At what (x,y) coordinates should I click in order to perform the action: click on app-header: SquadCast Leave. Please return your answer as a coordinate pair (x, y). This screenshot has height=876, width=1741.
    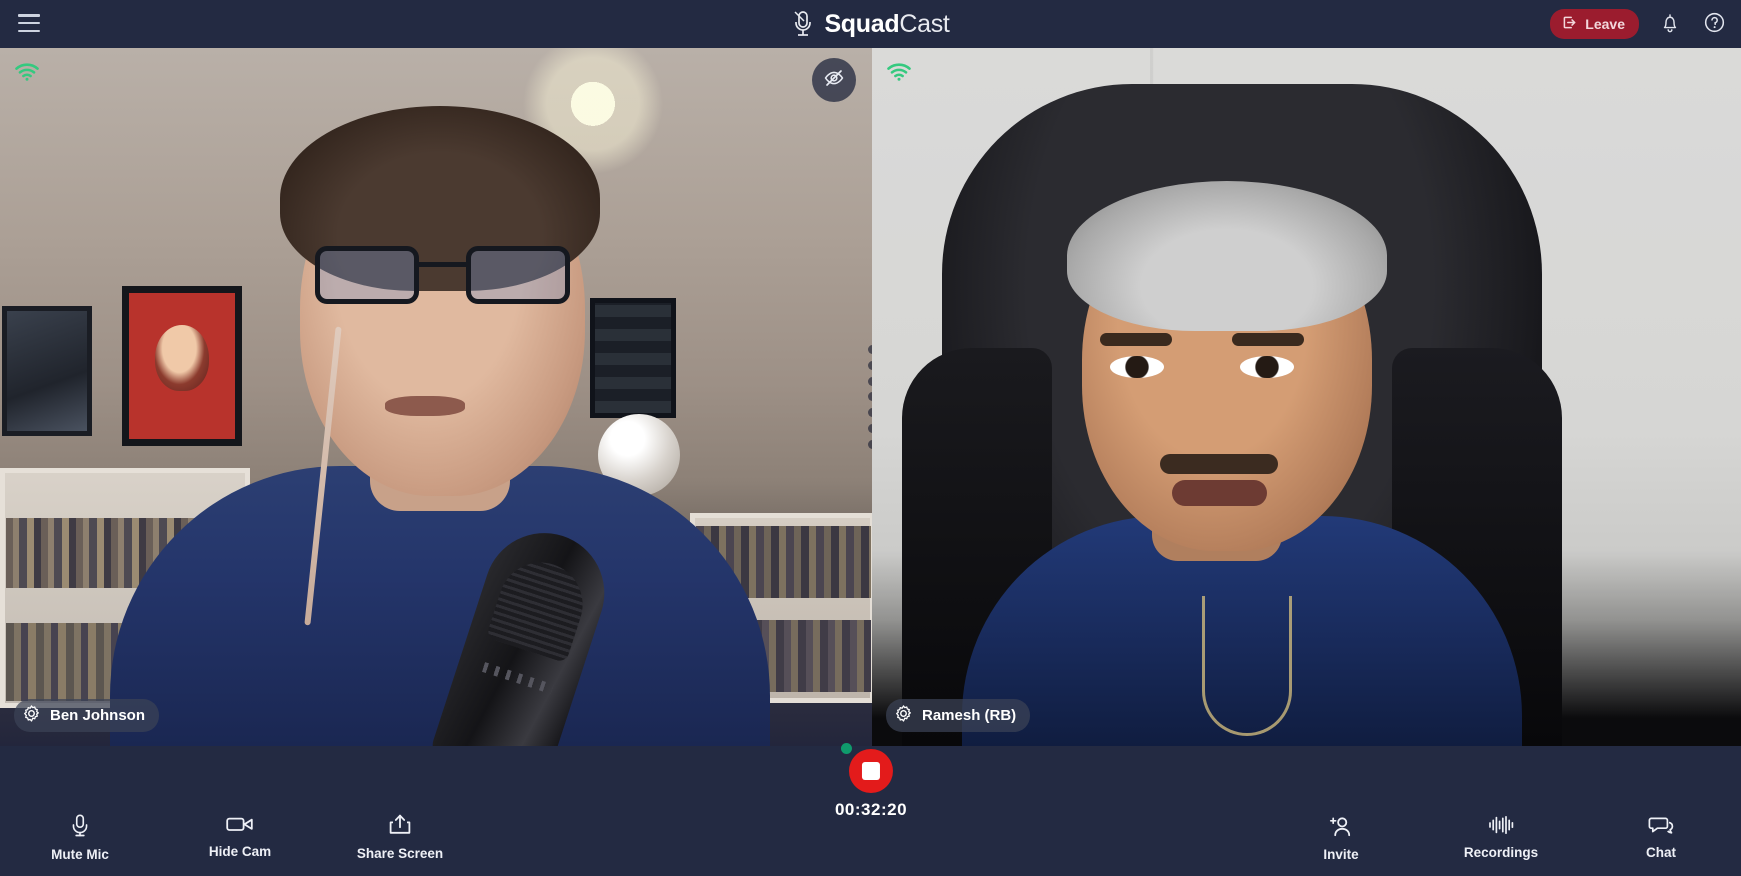
    Looking at the image, I should click on (870, 24).